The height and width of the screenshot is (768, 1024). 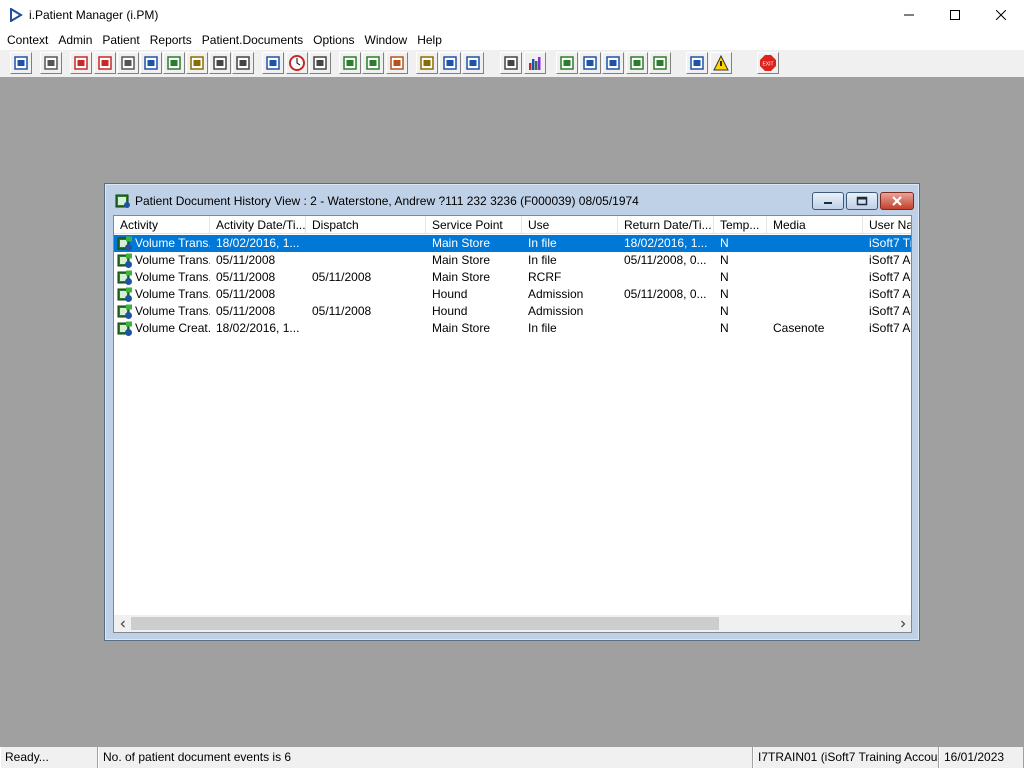 I want to click on list-icon, so click(x=320, y=63).